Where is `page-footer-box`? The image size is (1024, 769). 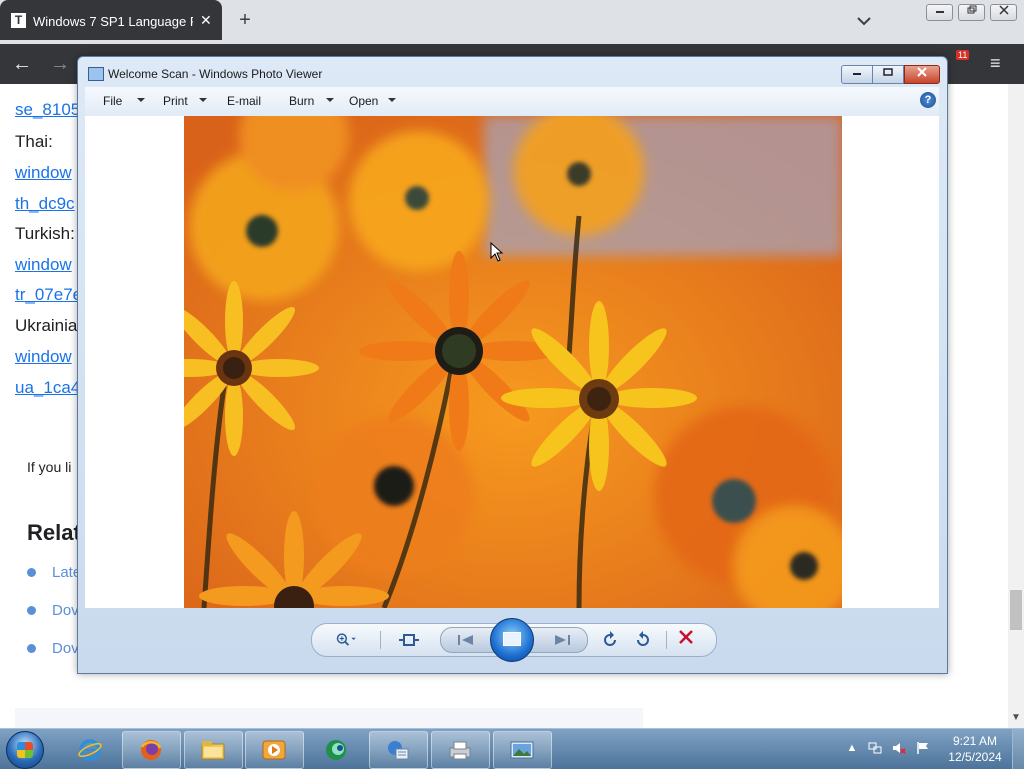
page-footer-box is located at coordinates (329, 718).